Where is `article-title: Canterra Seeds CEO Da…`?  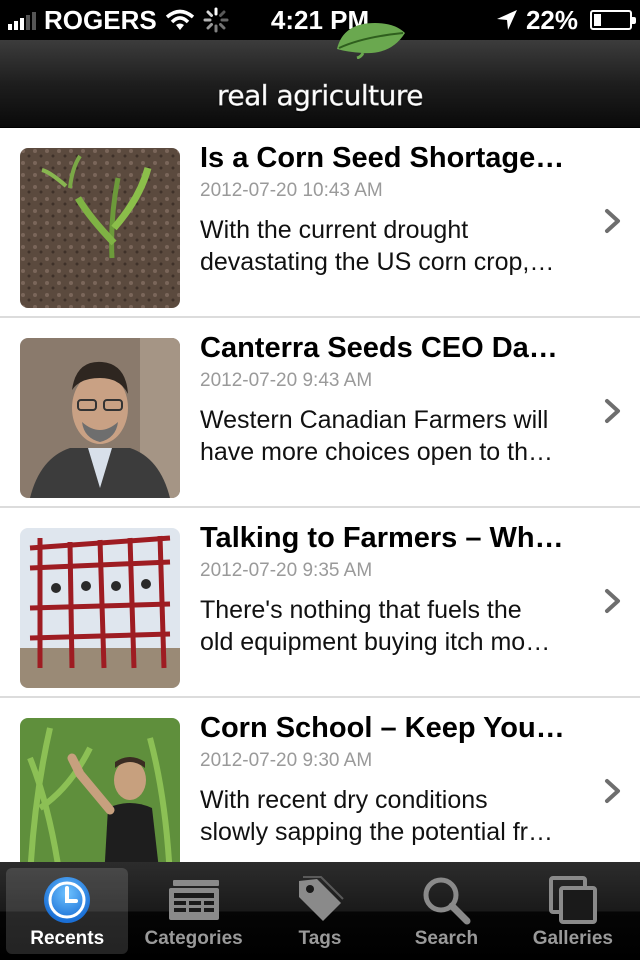
article-title: Canterra Seeds CEO Da… is located at coordinates (379, 348).